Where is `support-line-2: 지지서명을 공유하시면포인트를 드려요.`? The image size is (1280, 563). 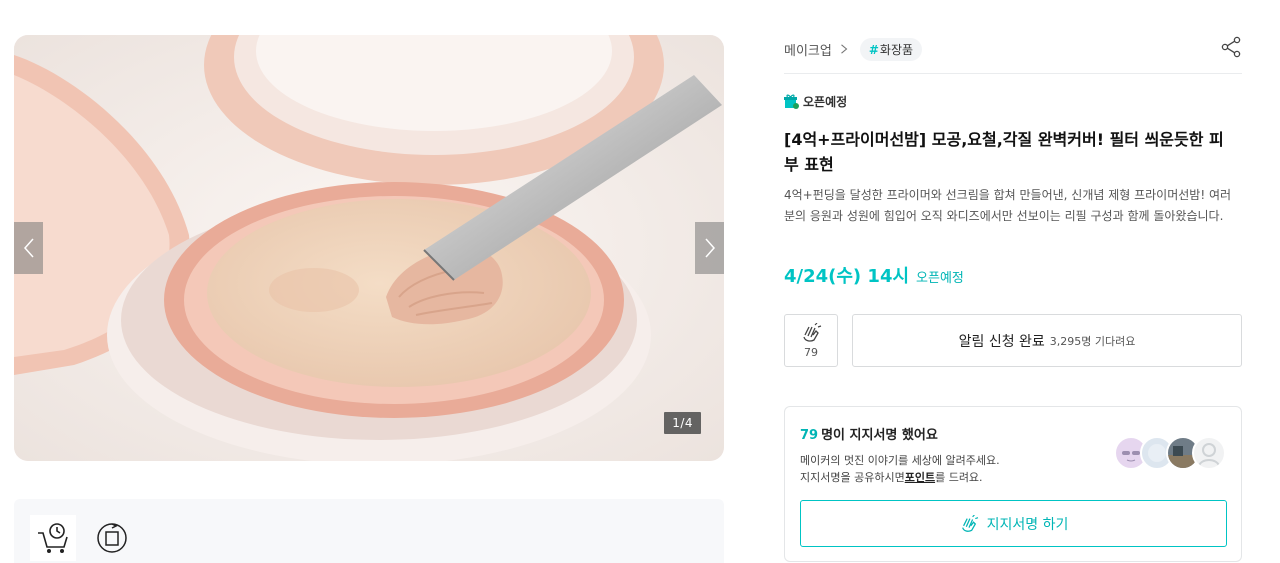 support-line-2: 지지서명을 공유하시면포인트를 드려요. is located at coordinates (900, 477).